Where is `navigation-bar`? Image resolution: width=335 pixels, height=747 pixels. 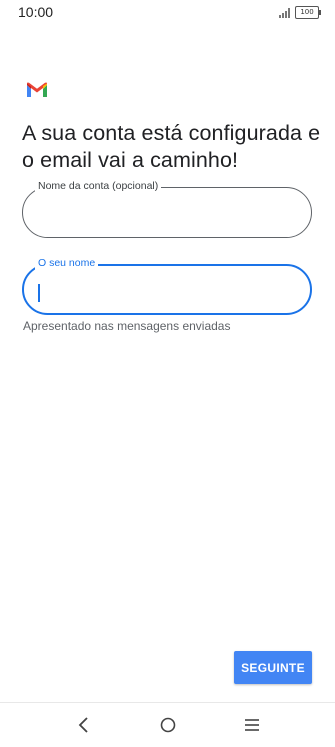
navigation-bar is located at coordinates (167, 724).